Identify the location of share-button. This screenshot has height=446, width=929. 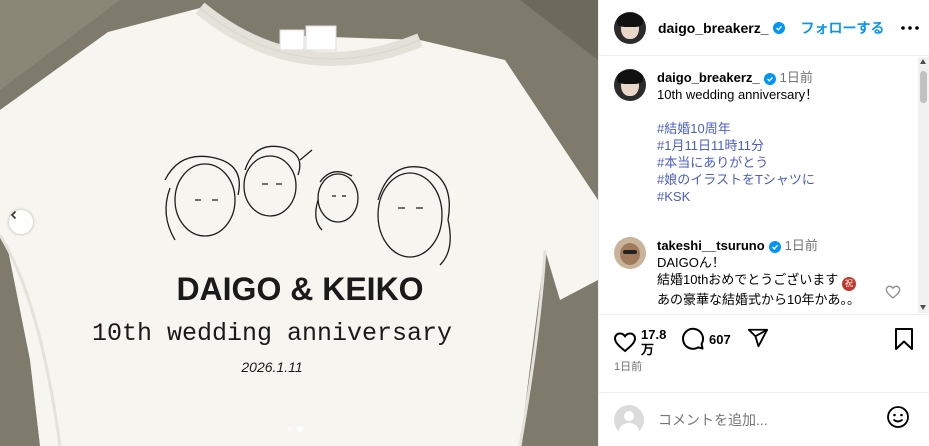
(758, 338).